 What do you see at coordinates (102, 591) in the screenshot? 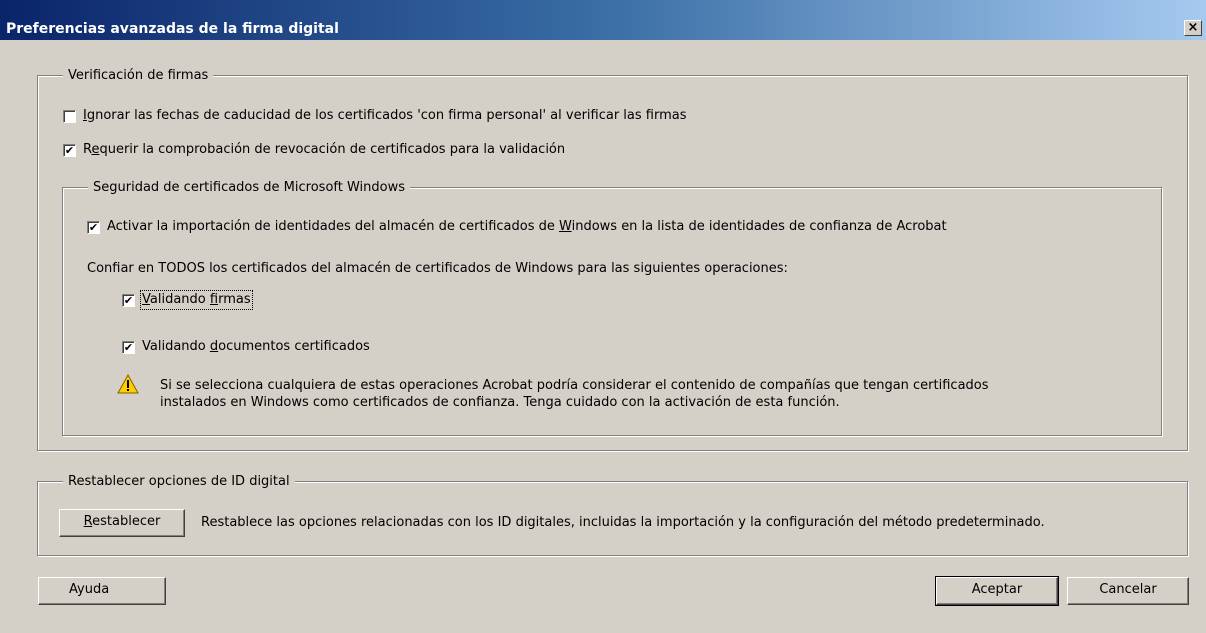
I see `help-button: Ayuda` at bounding box center [102, 591].